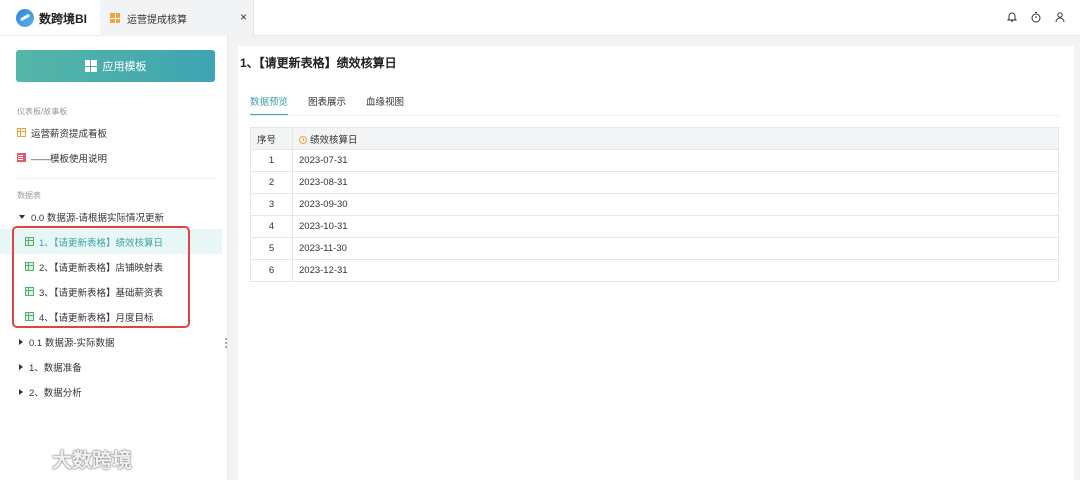 The image size is (1080, 480). Describe the element at coordinates (271, 204) in the screenshot. I see `row-index: 3` at that location.